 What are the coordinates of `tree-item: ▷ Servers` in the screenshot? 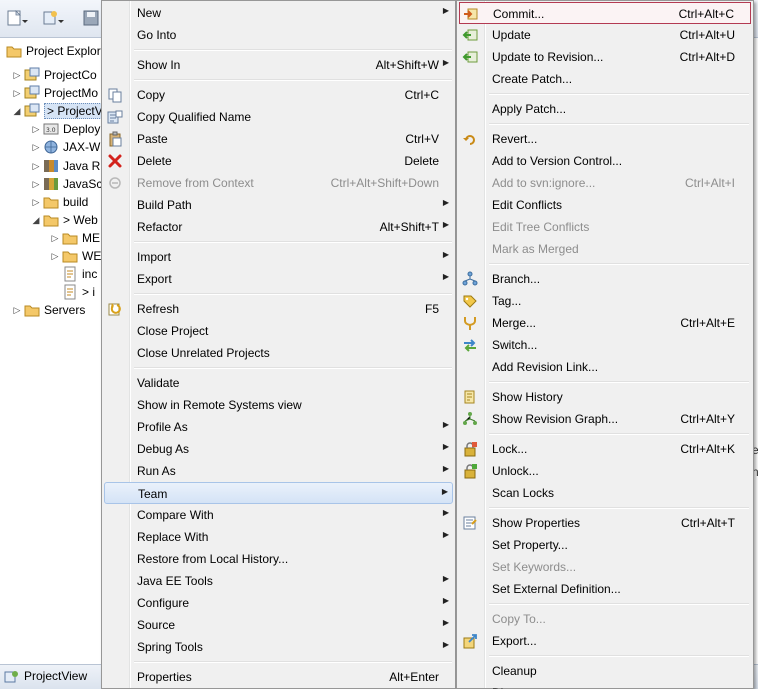 It's located at (56, 310).